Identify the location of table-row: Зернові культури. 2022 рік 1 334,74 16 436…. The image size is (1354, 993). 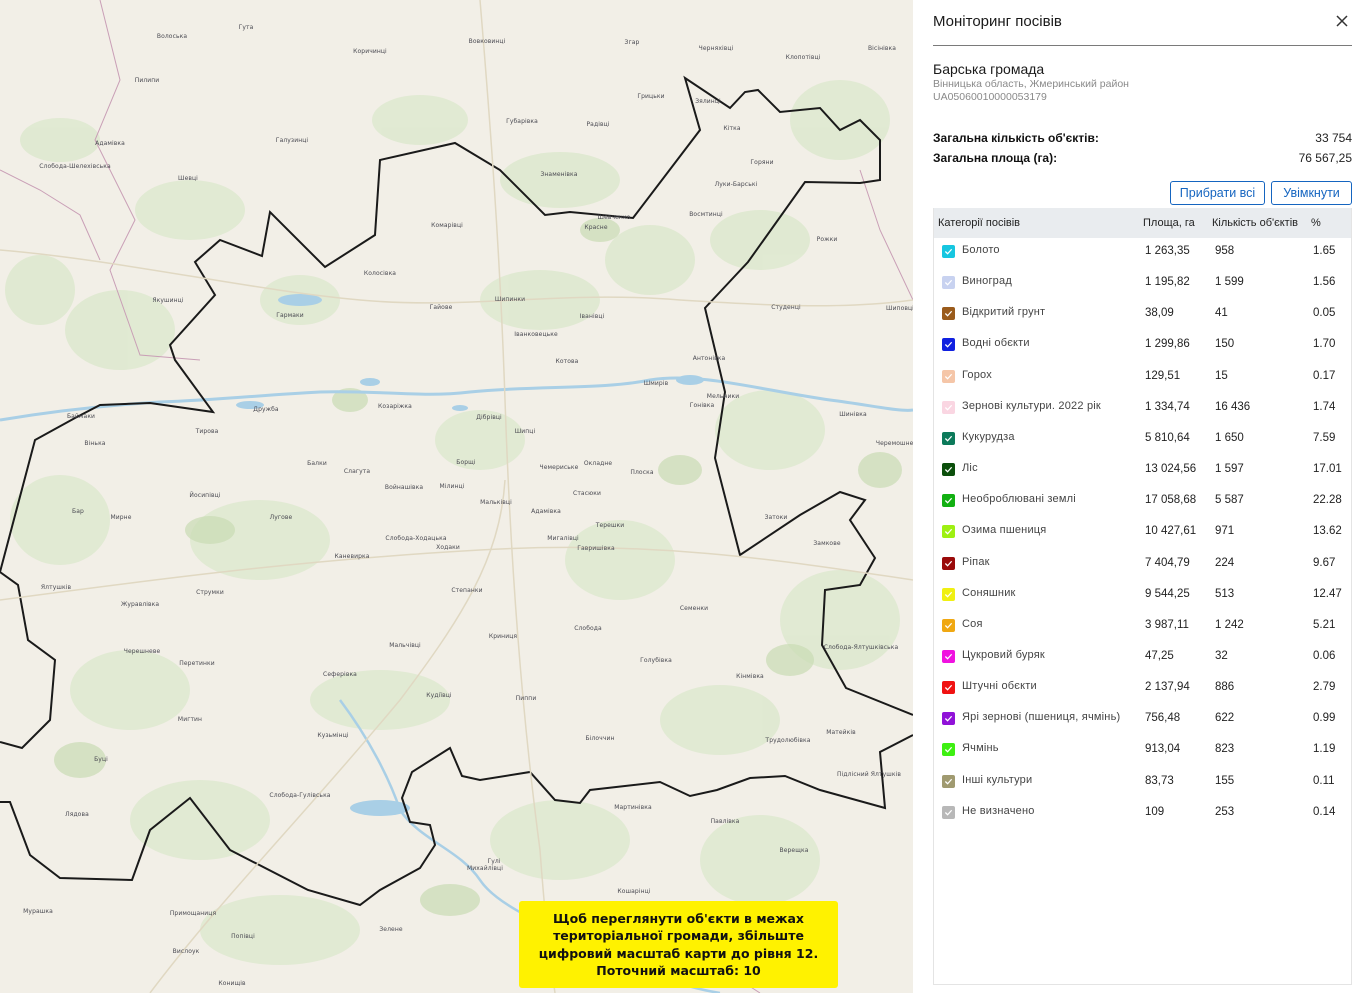
(1142, 409).